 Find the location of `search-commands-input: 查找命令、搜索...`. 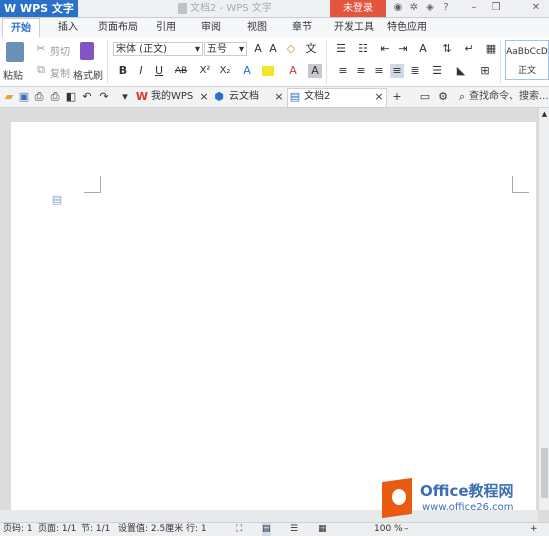

search-commands-input: 查找命令、搜索... is located at coordinates (509, 97).